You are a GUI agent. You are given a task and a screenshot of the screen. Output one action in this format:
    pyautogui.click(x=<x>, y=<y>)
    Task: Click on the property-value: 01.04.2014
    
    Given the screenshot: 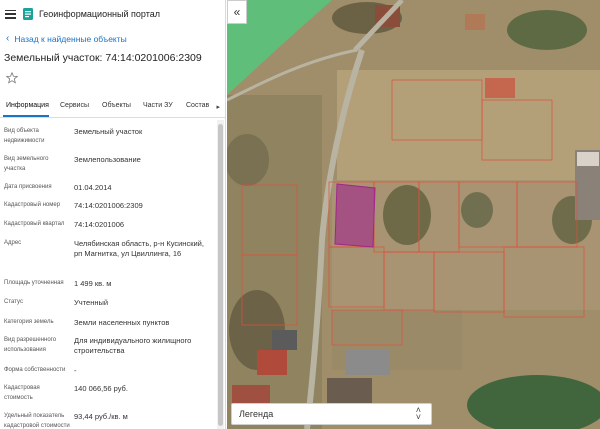 What is the action you would take?
    pyautogui.click(x=93, y=187)
    